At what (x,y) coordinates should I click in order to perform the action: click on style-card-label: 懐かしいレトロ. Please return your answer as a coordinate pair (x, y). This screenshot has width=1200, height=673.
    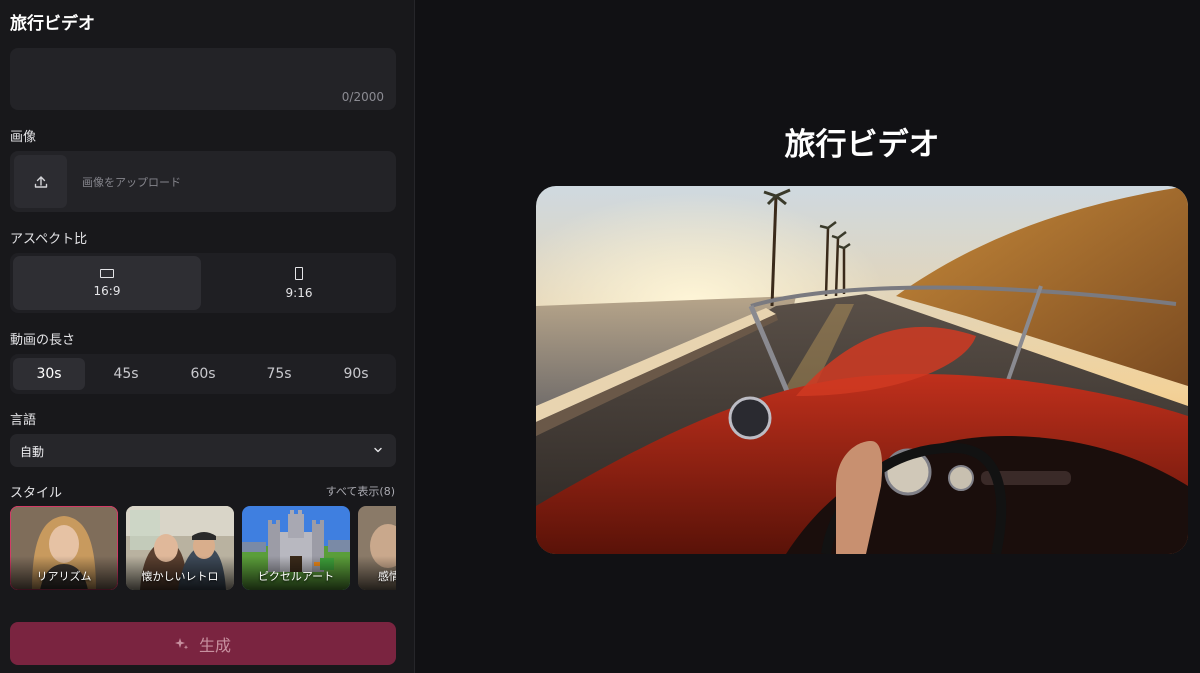
    Looking at the image, I should click on (180, 576).